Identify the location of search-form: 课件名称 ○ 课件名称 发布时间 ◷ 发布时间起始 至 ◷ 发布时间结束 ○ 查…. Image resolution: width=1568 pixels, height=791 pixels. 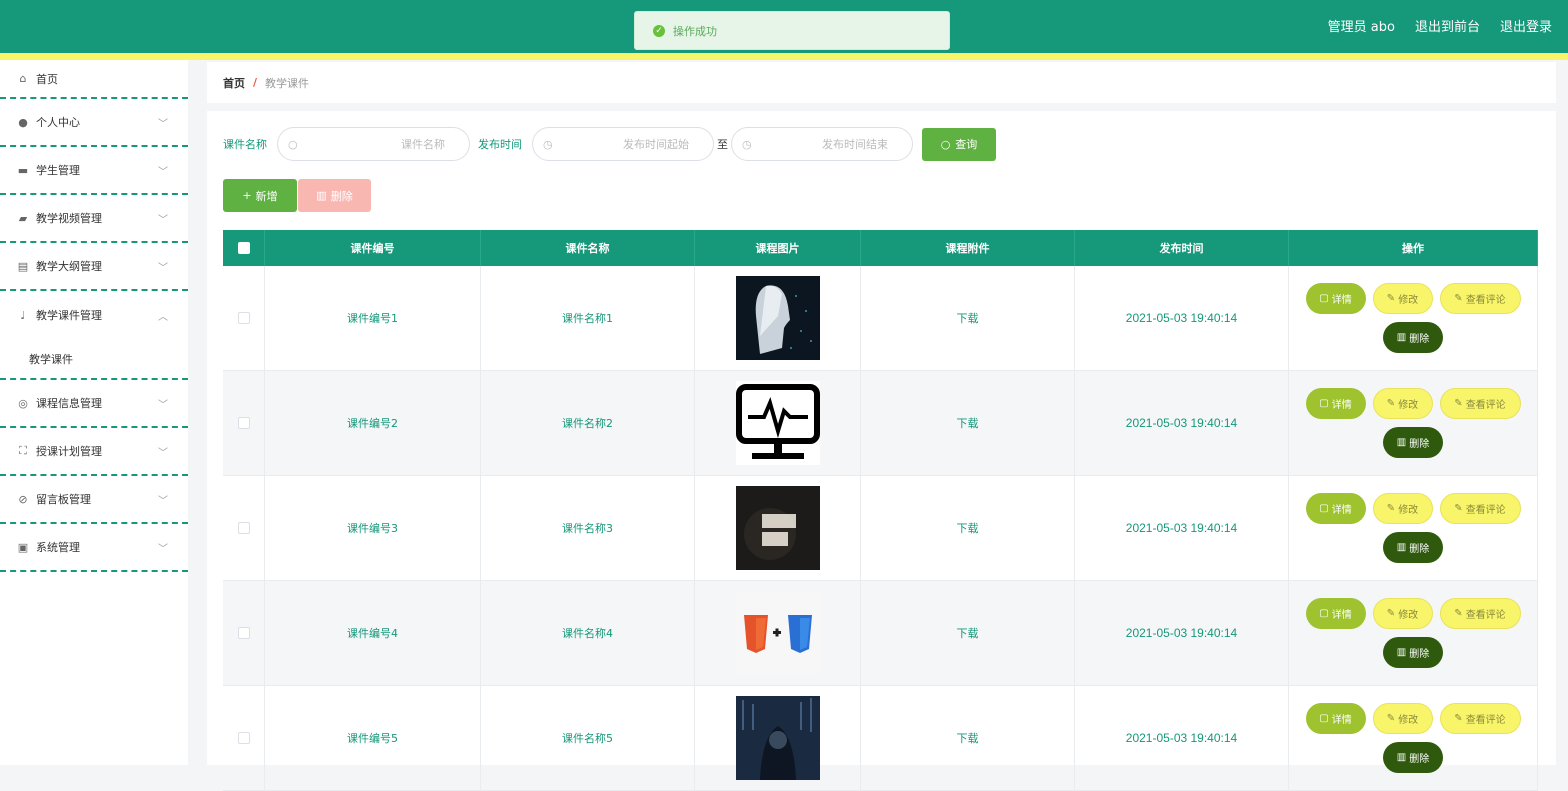
(609, 144).